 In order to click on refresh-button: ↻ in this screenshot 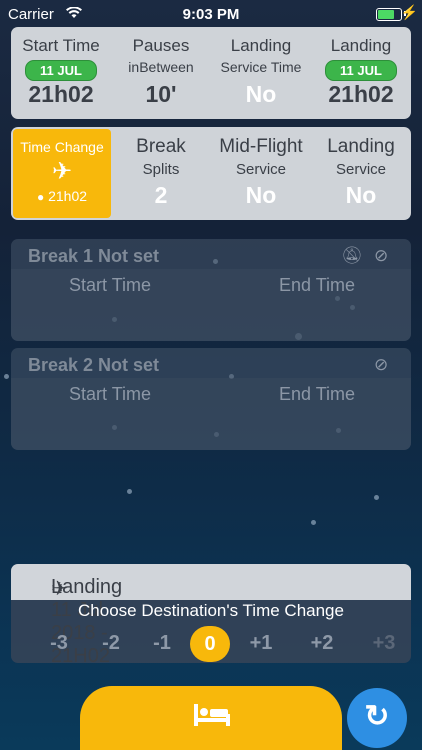, I will do `click(377, 718)`.